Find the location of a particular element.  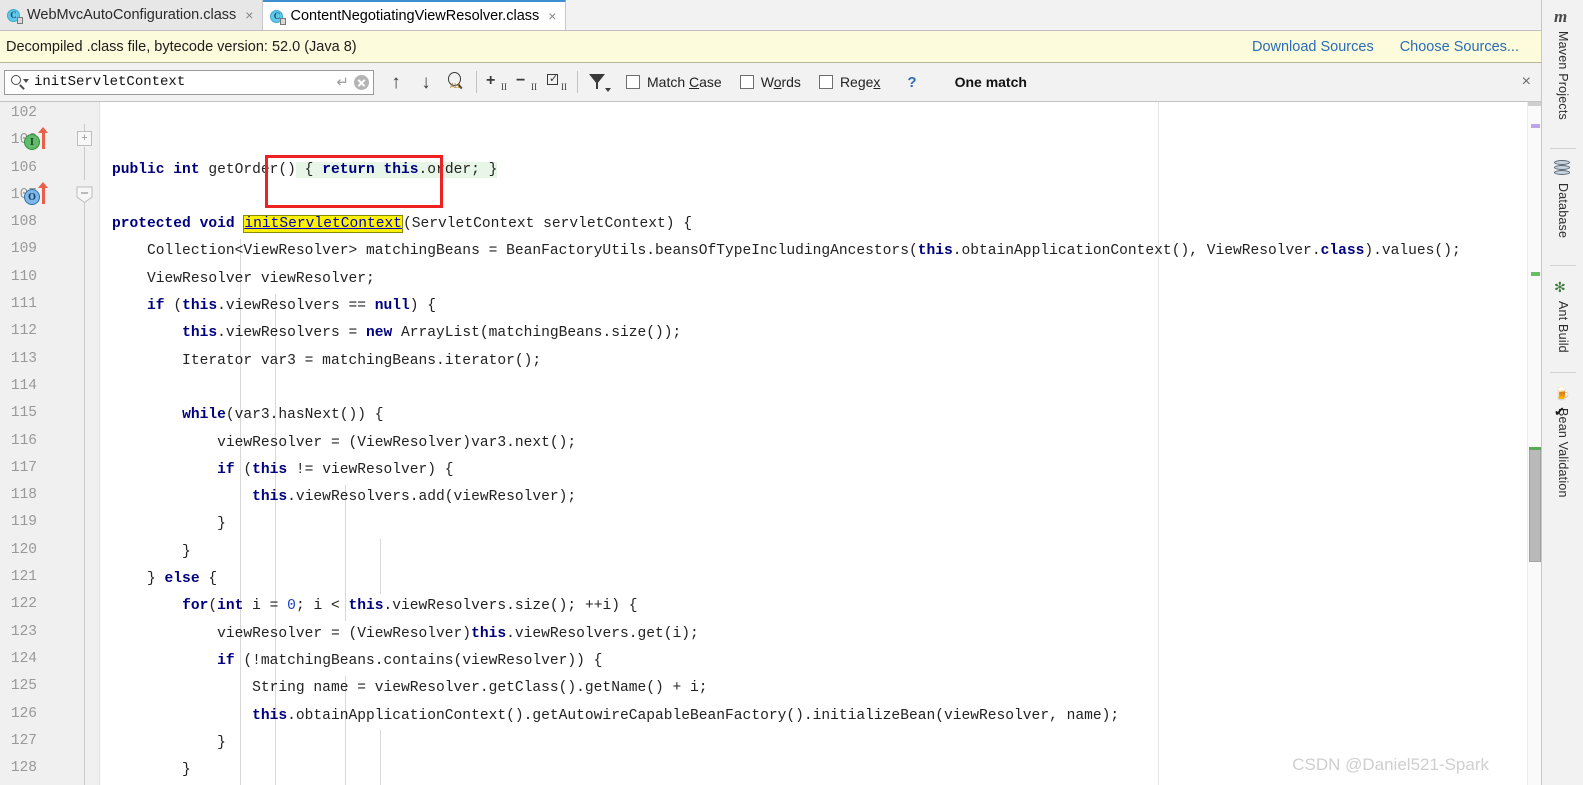

select-all-icon: ✓ II is located at coordinates (557, 82).